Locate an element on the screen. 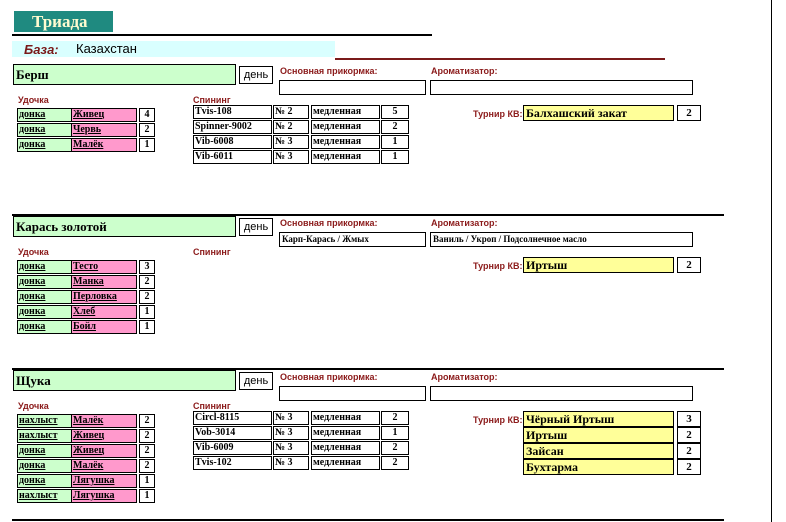 The image size is (786, 522). main-bait-field: Карп-Карась / Жмых is located at coordinates (352, 239).